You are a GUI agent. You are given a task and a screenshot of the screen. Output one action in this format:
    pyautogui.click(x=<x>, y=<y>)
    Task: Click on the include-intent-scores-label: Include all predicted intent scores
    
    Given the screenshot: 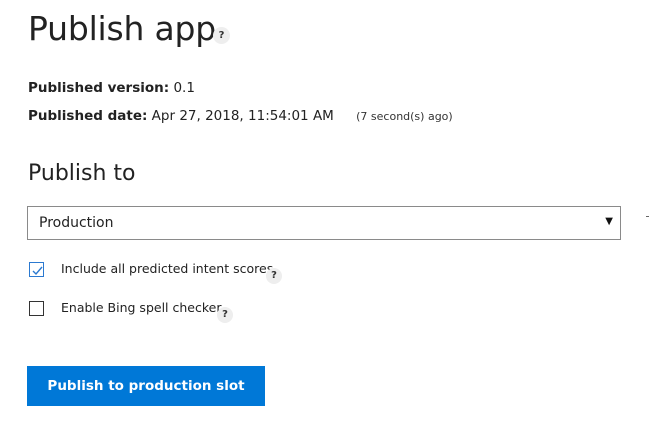 What is the action you would take?
    pyautogui.click(x=167, y=268)
    